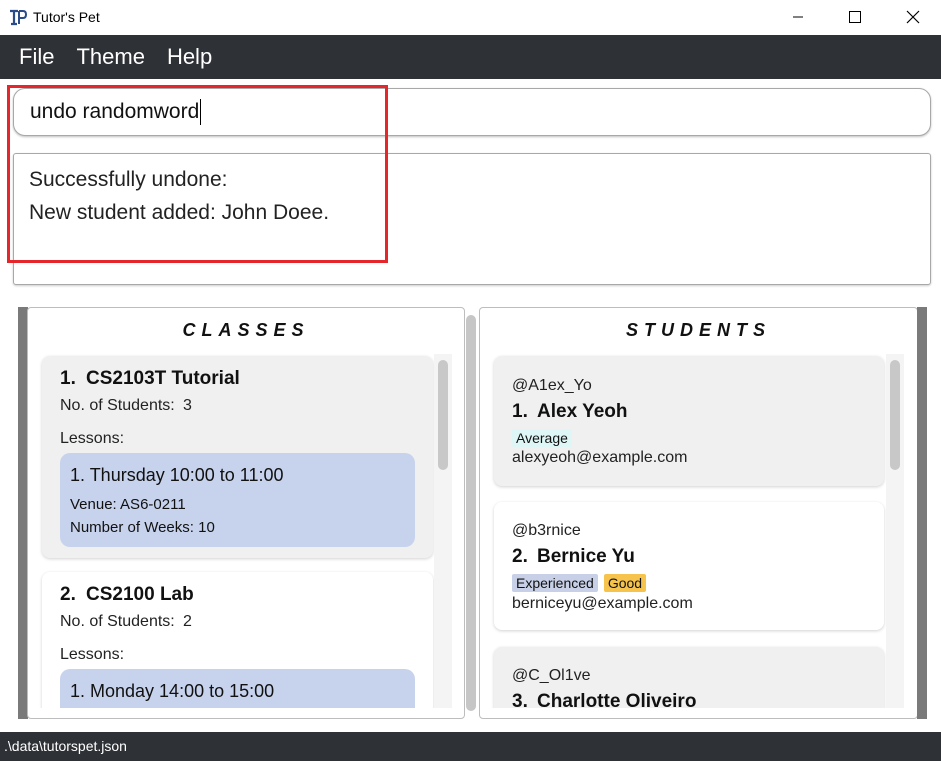  I want to click on student-tags: Experienced Good, so click(582, 583).